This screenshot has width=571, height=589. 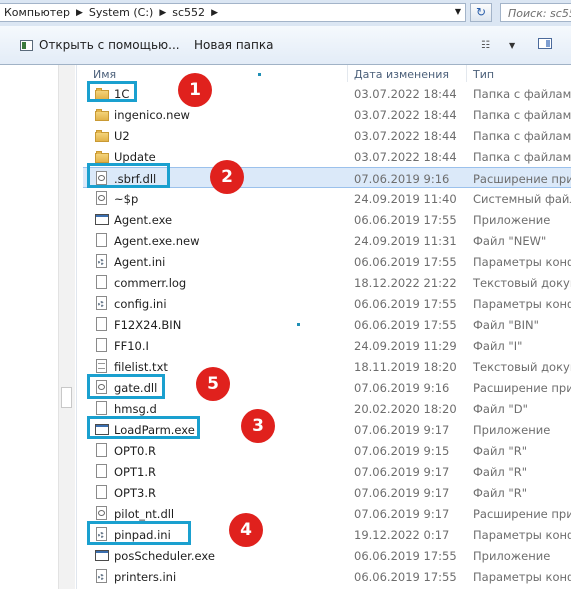 I want to click on file-name: commerr.log, so click(x=150, y=283).